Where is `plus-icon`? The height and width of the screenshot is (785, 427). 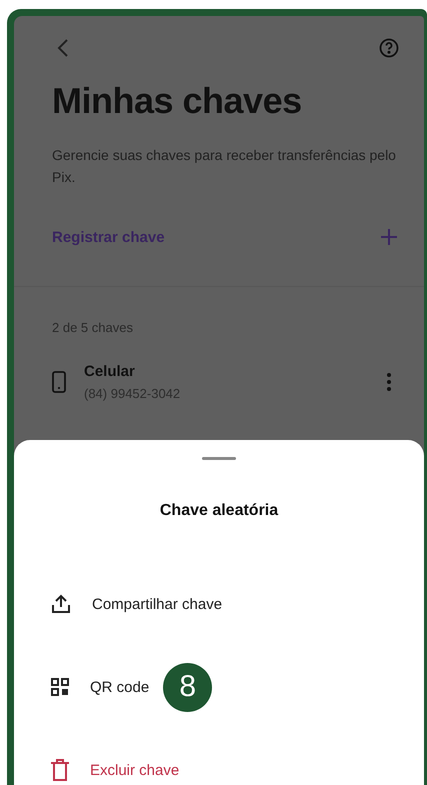
plus-icon is located at coordinates (389, 237).